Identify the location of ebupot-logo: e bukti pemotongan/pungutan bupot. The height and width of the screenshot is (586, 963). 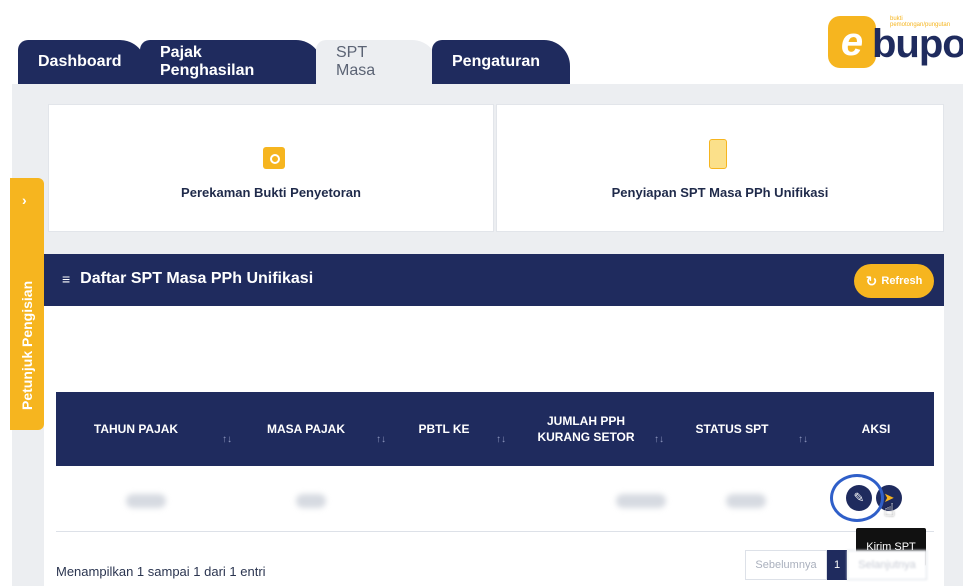
(894, 40).